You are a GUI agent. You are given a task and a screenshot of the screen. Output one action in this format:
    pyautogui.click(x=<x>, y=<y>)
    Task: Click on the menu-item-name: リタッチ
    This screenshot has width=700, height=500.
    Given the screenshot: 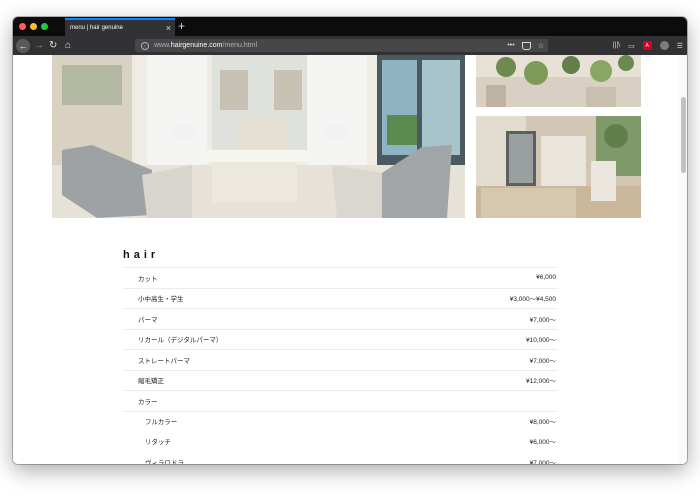 What is the action you would take?
    pyautogui.click(x=158, y=443)
    